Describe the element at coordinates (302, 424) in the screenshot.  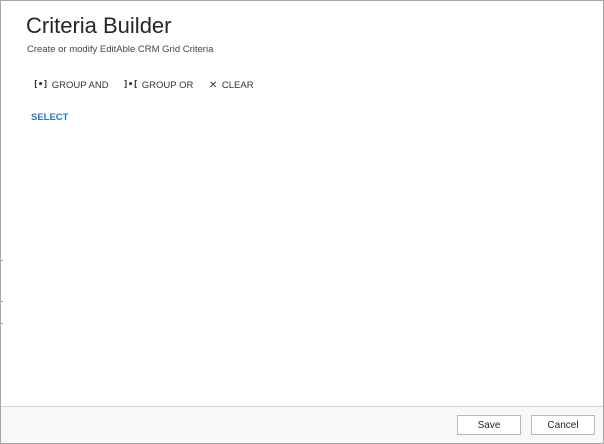
I see `dialog-footer: Save Cancel` at that location.